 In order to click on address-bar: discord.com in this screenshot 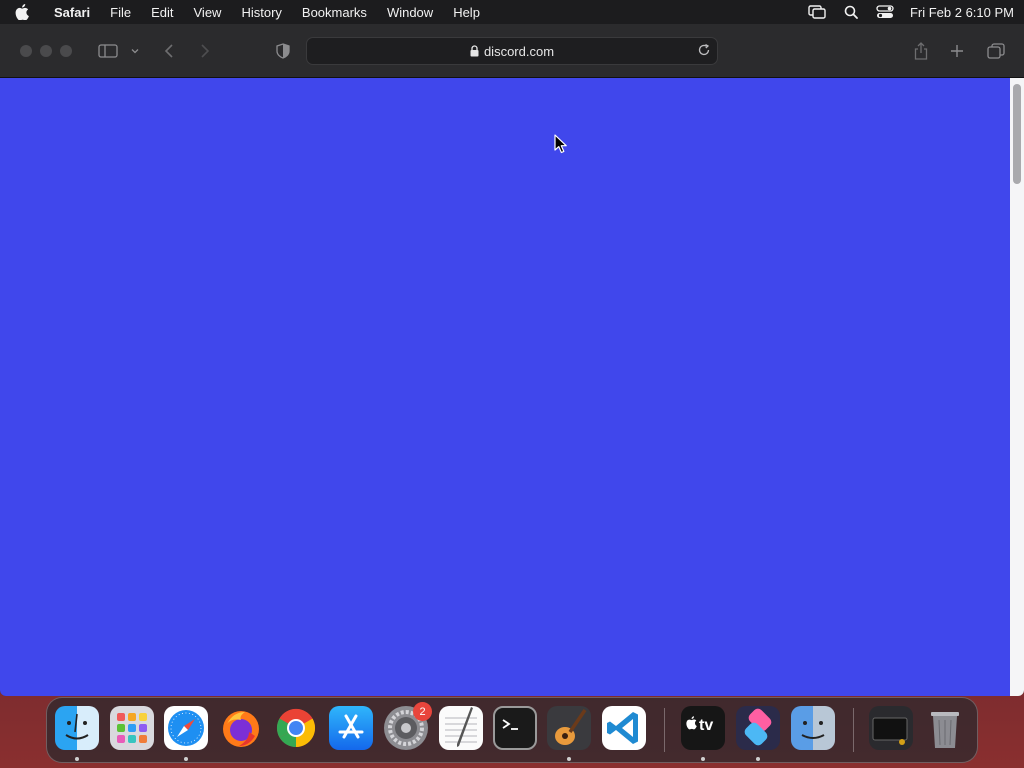, I will do `click(512, 51)`.